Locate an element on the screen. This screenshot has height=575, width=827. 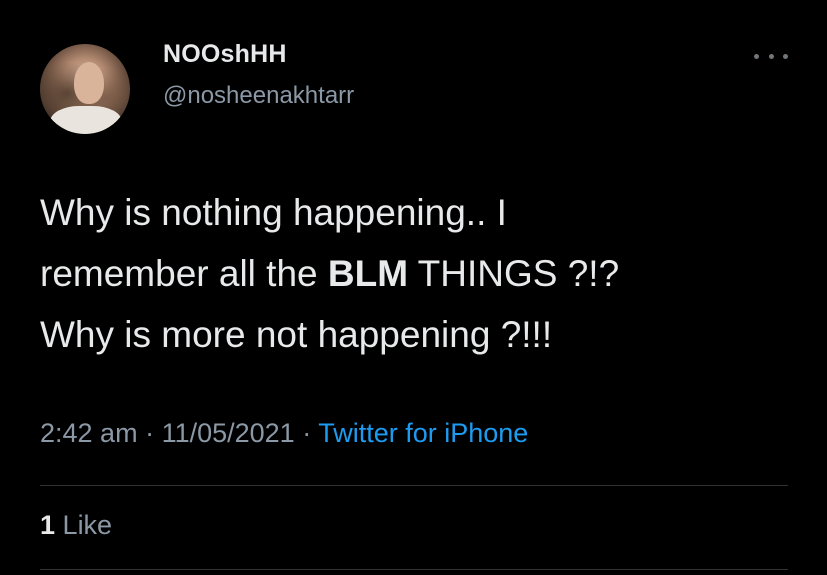
tweet-text-line: Why is nothing happening.. I is located at coordinates (420, 212).